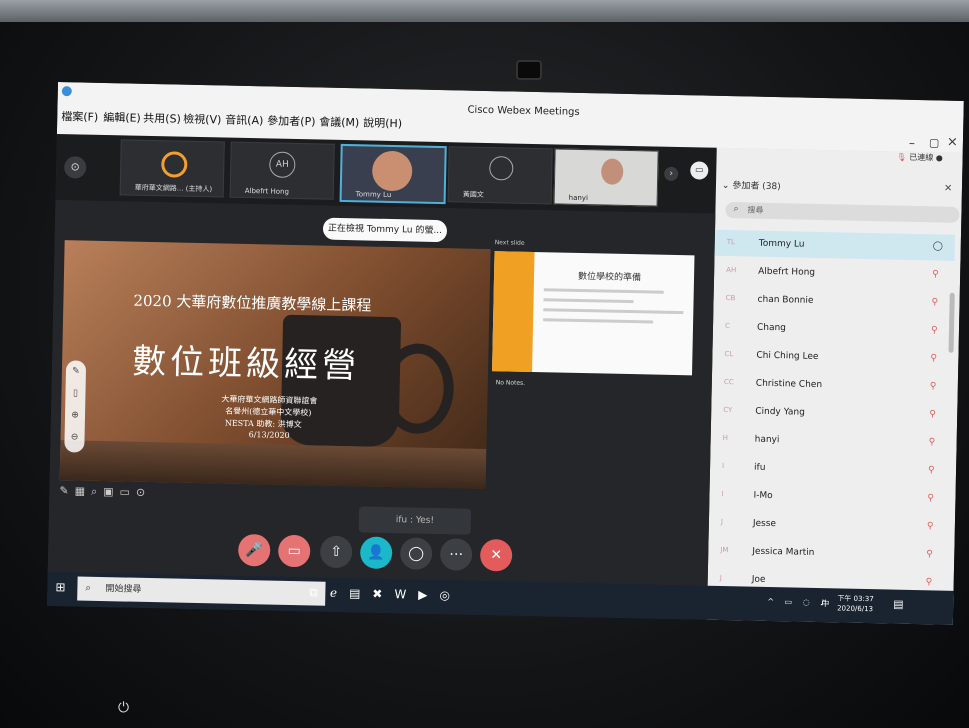 This screenshot has width=969, height=728. What do you see at coordinates (336, 552) in the screenshot?
I see `share-button: ⇧` at bounding box center [336, 552].